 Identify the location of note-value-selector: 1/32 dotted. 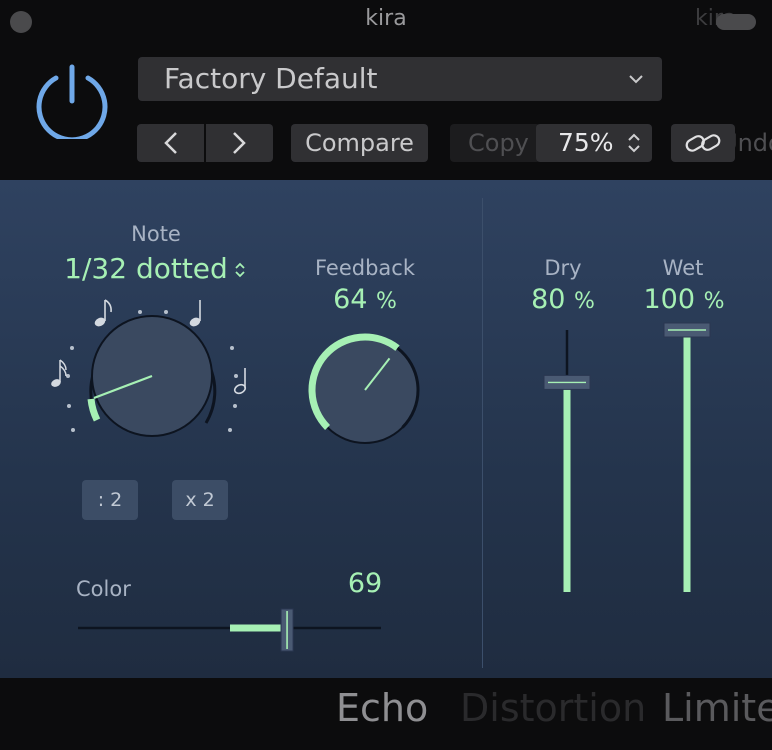
(155, 268).